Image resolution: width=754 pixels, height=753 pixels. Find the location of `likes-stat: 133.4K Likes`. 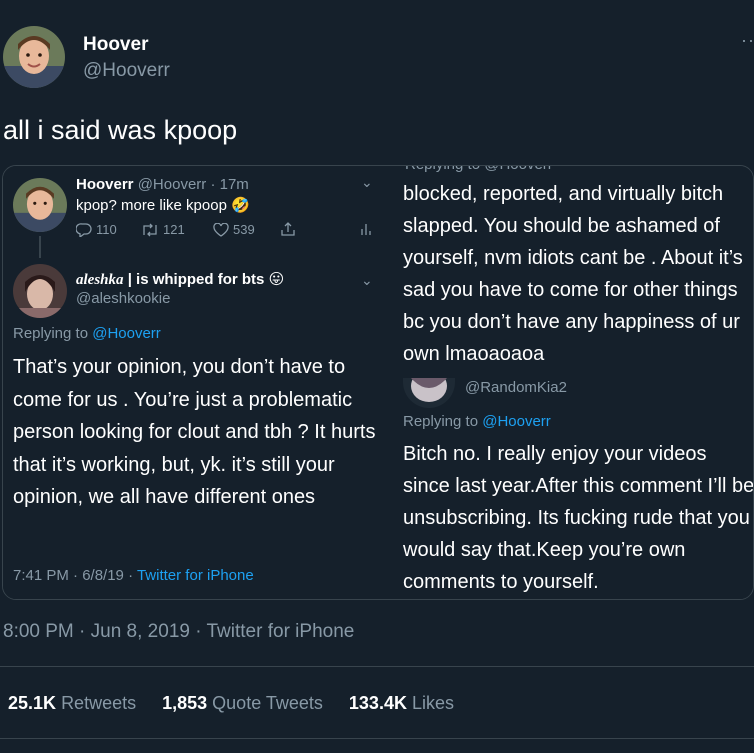

likes-stat: 133.4K Likes is located at coordinates (401, 703).